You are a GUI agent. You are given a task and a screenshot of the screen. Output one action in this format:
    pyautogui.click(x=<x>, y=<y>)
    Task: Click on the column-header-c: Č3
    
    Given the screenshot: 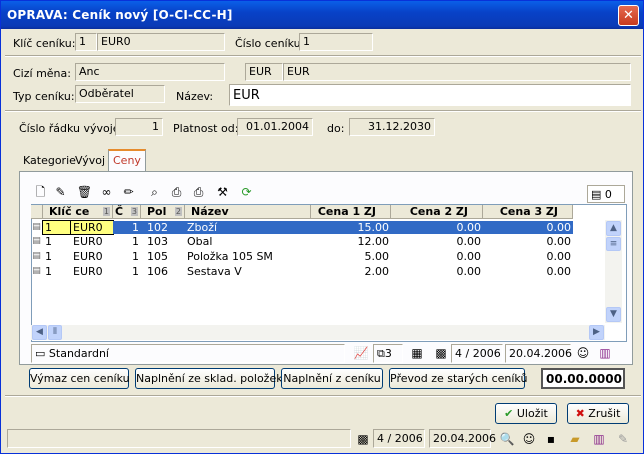 What is the action you would take?
    pyautogui.click(x=127, y=212)
    